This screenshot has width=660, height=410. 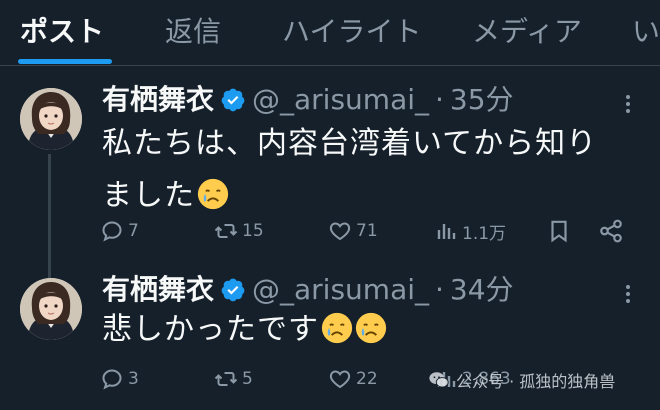 I want to click on wechat-icon, so click(x=439, y=380).